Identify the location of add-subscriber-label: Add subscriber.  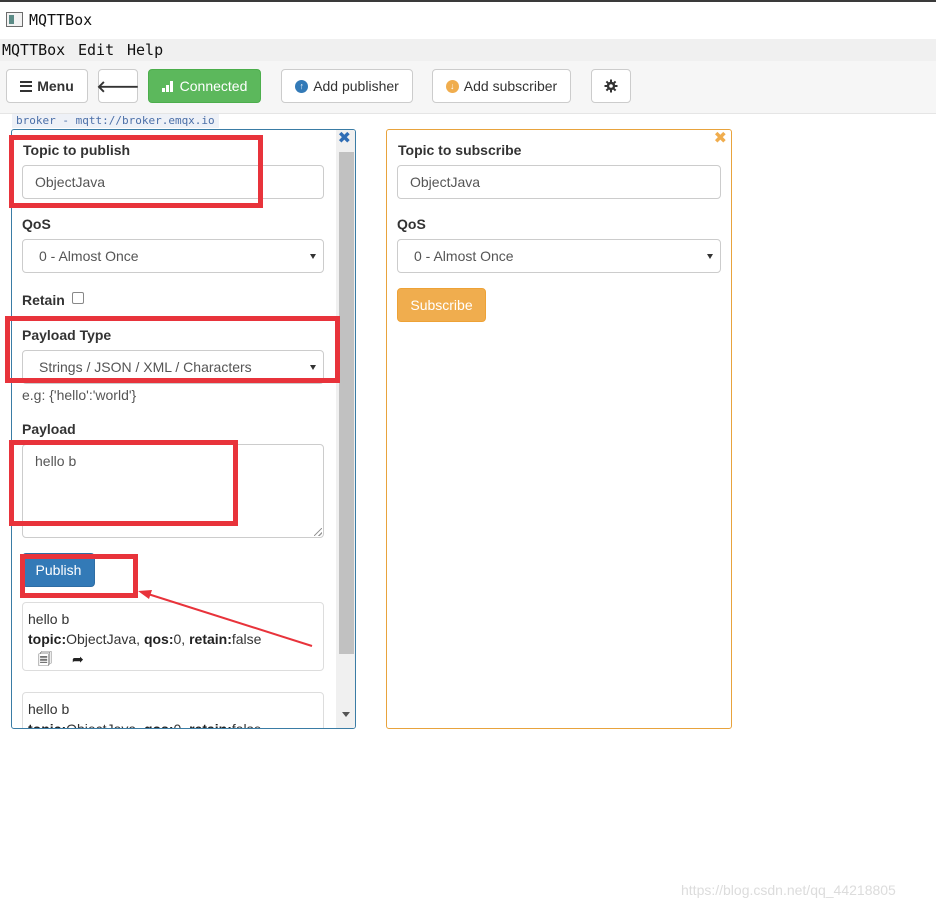
(510, 86).